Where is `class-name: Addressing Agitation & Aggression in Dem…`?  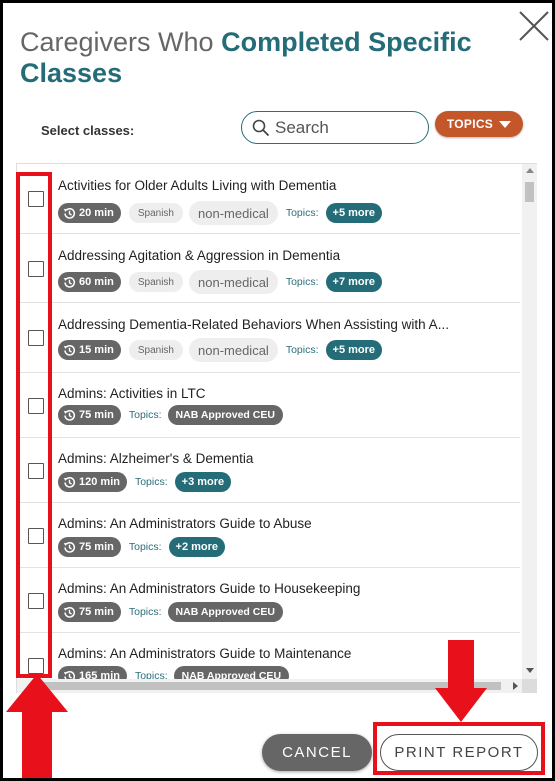 class-name: Addressing Agitation & Aggression in Dem… is located at coordinates (199, 255).